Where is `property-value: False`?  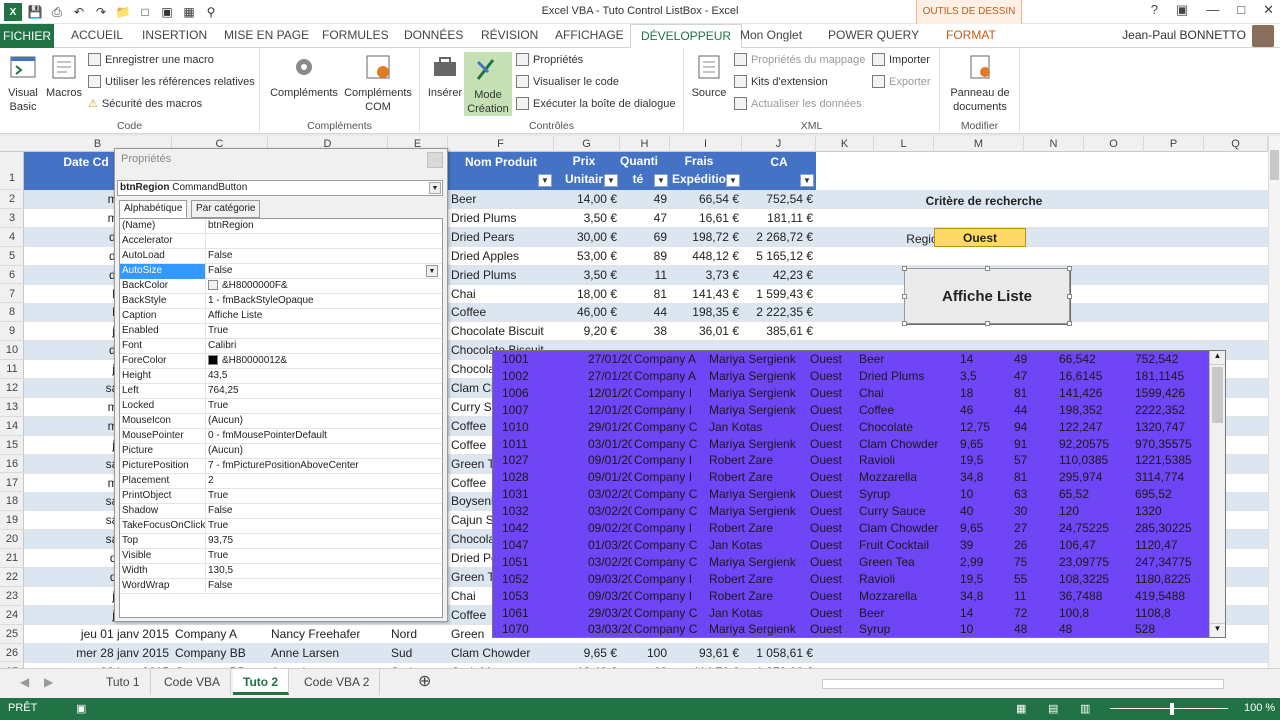
property-value: False is located at coordinates (324, 511).